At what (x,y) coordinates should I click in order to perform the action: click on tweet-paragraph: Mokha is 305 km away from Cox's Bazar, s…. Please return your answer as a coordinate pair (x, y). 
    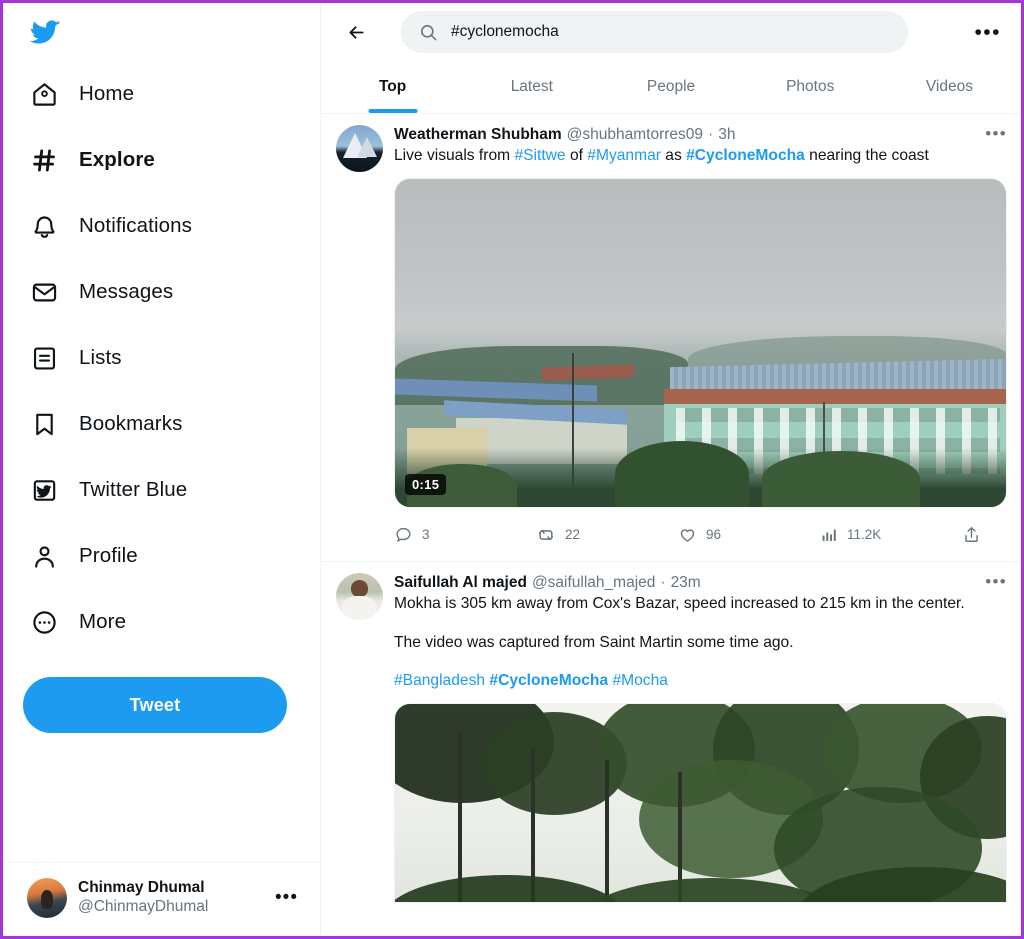
    Looking at the image, I should click on (679, 604).